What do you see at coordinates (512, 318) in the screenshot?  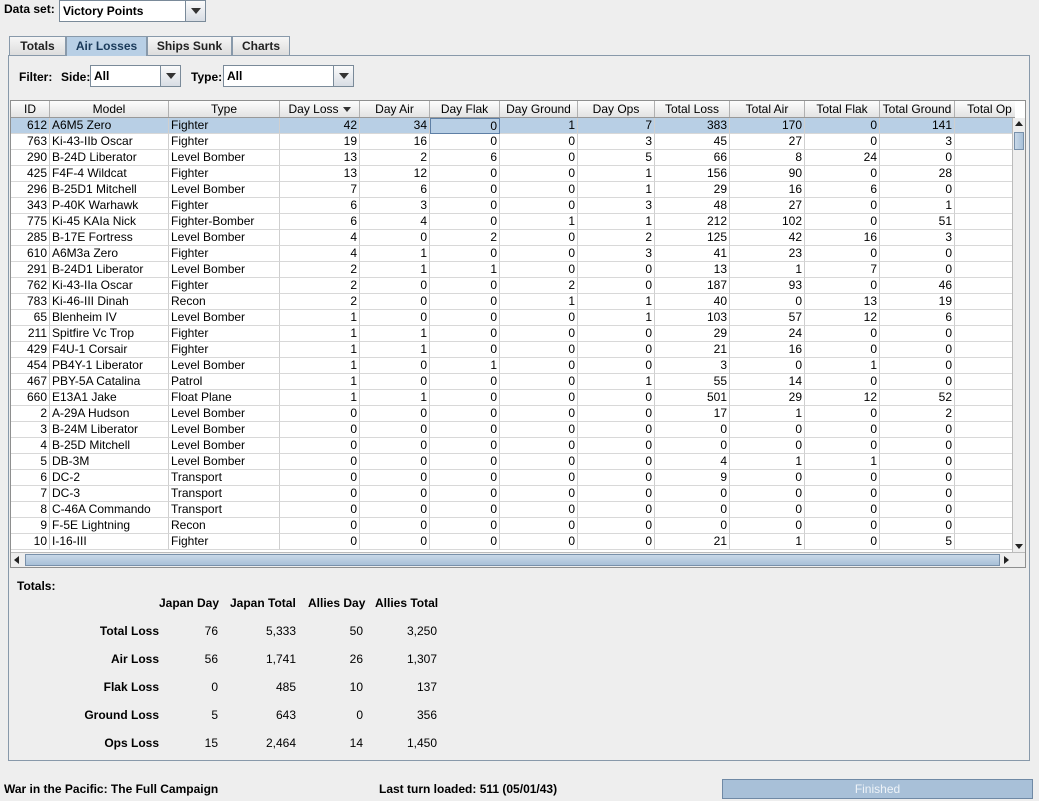 I see `table-row: 65 Blenheim IV Level Bomber 1 0 0 0 1 103 57 12 6` at bounding box center [512, 318].